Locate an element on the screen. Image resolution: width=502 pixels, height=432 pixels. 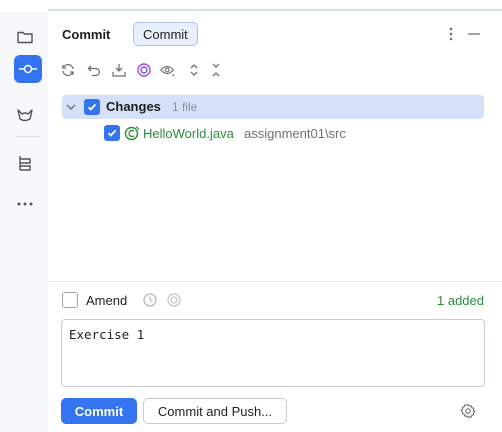
expand-all-icon is located at coordinates (194, 70).